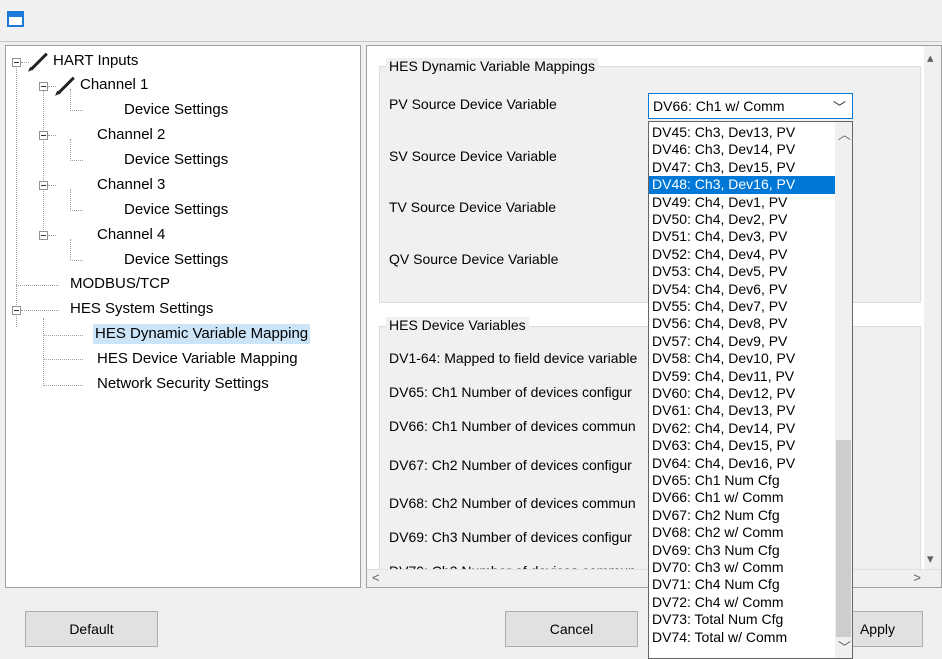  What do you see at coordinates (742, 428) in the screenshot?
I see `dropdown-option: DV62: Ch4, Dev14, PV` at bounding box center [742, 428].